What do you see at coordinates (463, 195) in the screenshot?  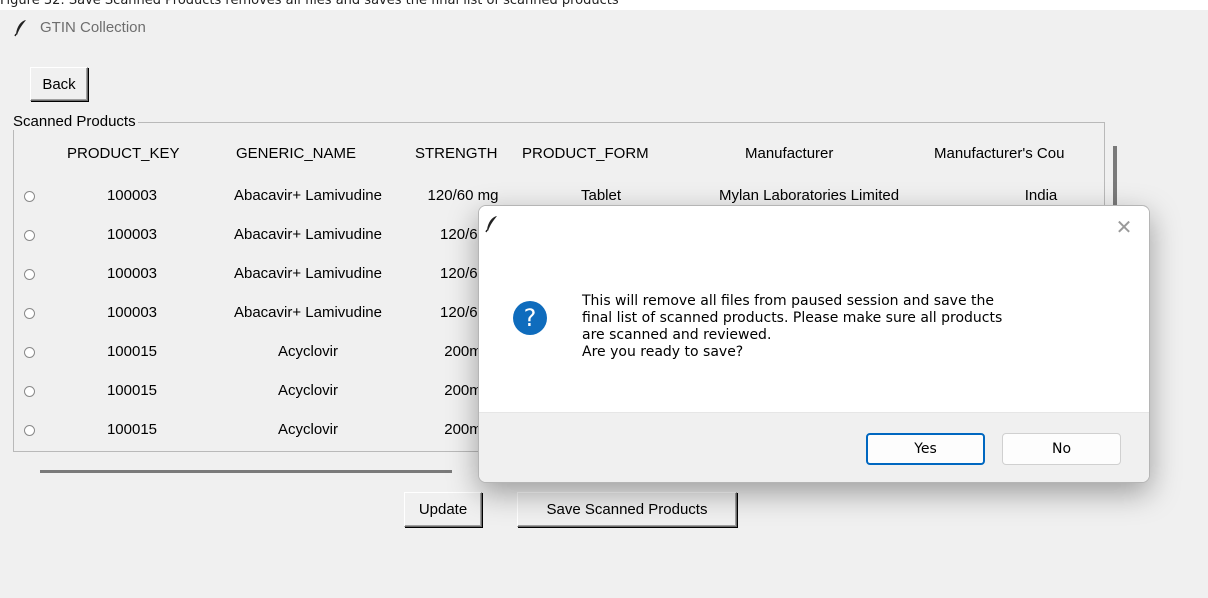 I see `cell-strength: 120/60 mg` at bounding box center [463, 195].